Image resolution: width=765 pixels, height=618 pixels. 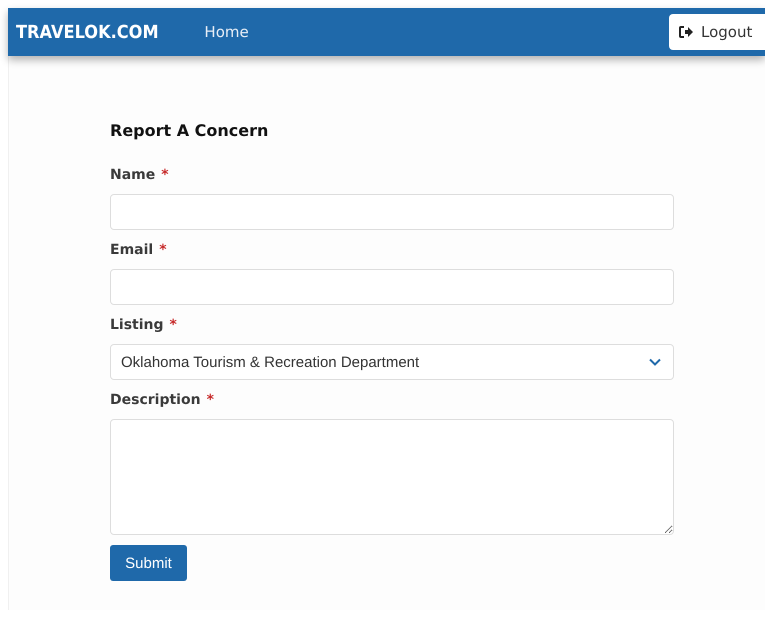 I want to click on listing-select: Oklahoma Tourism & Recreation Department, so click(x=392, y=362).